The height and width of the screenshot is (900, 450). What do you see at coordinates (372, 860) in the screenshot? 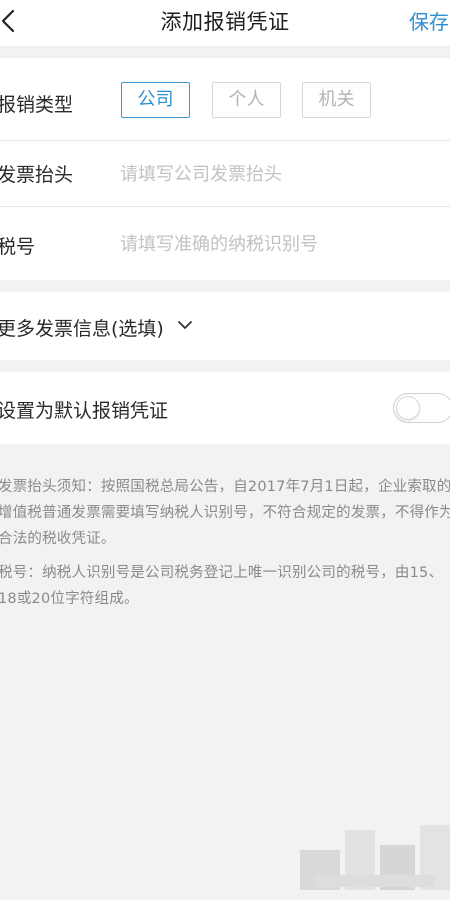
I see `watermark-logo` at bounding box center [372, 860].